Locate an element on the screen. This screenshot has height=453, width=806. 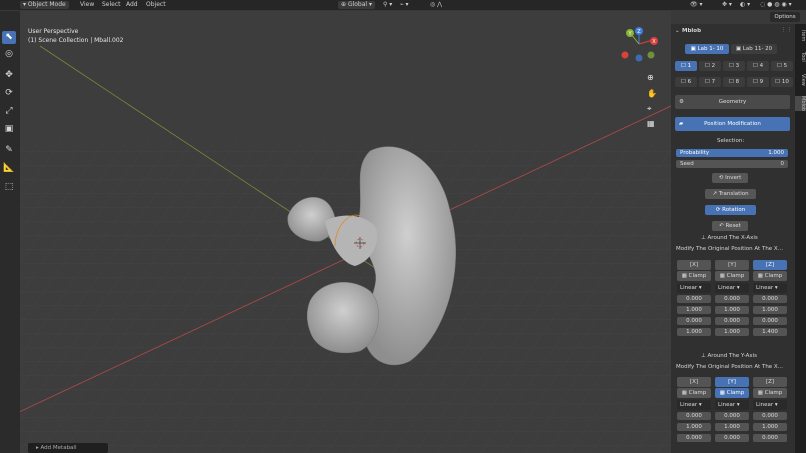
y-val-r0-c2: 0.000 is located at coordinates (770, 416).